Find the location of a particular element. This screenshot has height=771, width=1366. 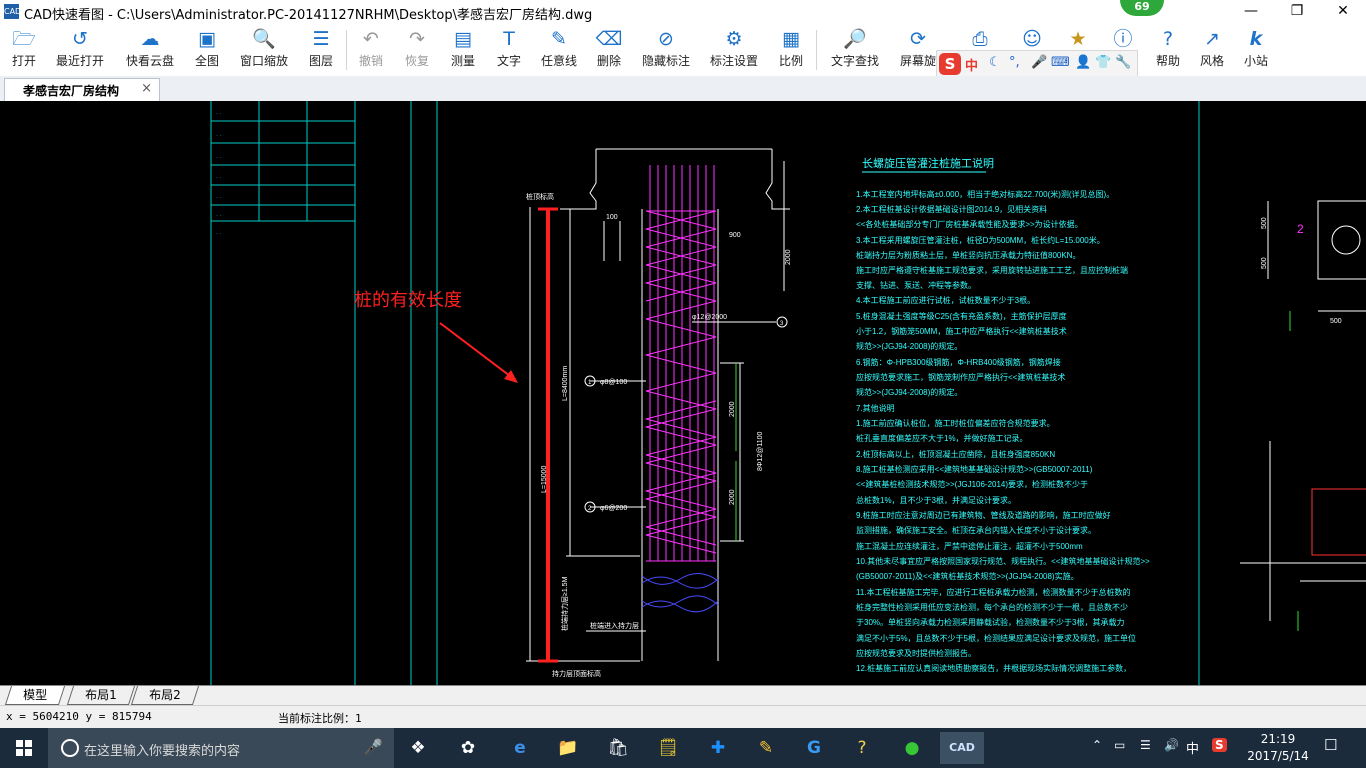

wifi-icon: ☰ is located at coordinates (1145, 745).